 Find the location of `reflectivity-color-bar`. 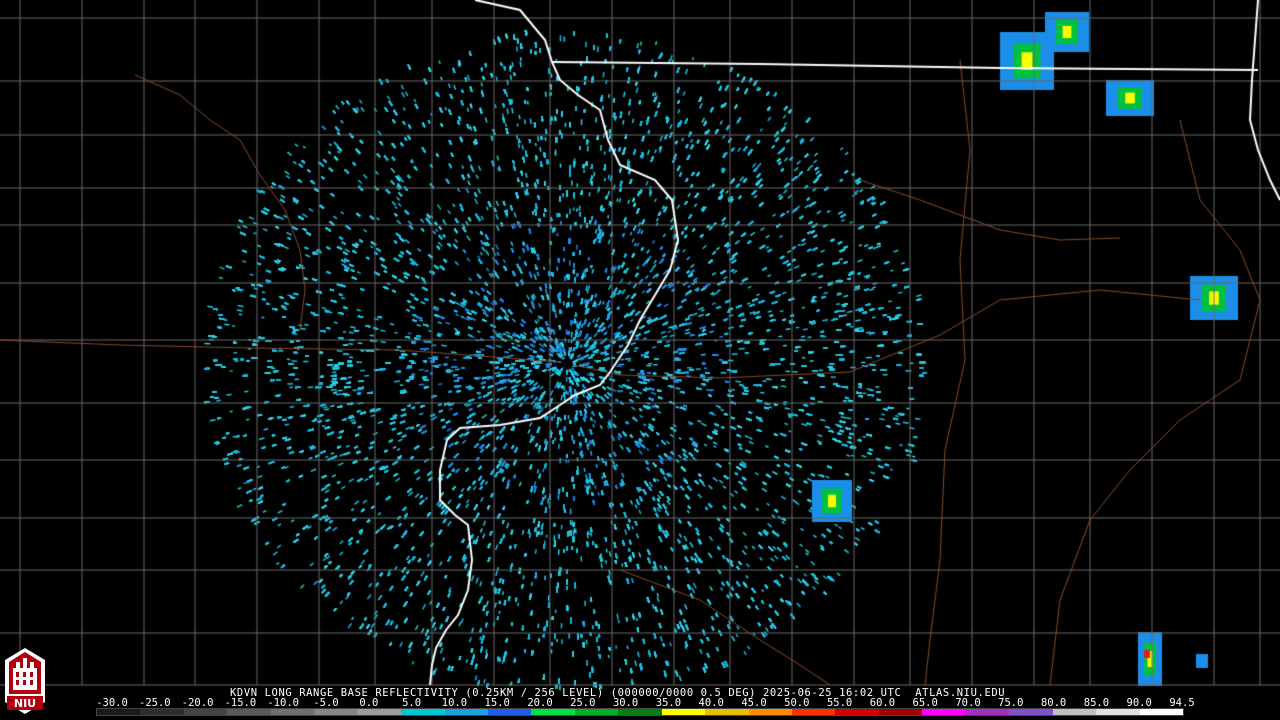

reflectivity-color-bar is located at coordinates (640, 712).